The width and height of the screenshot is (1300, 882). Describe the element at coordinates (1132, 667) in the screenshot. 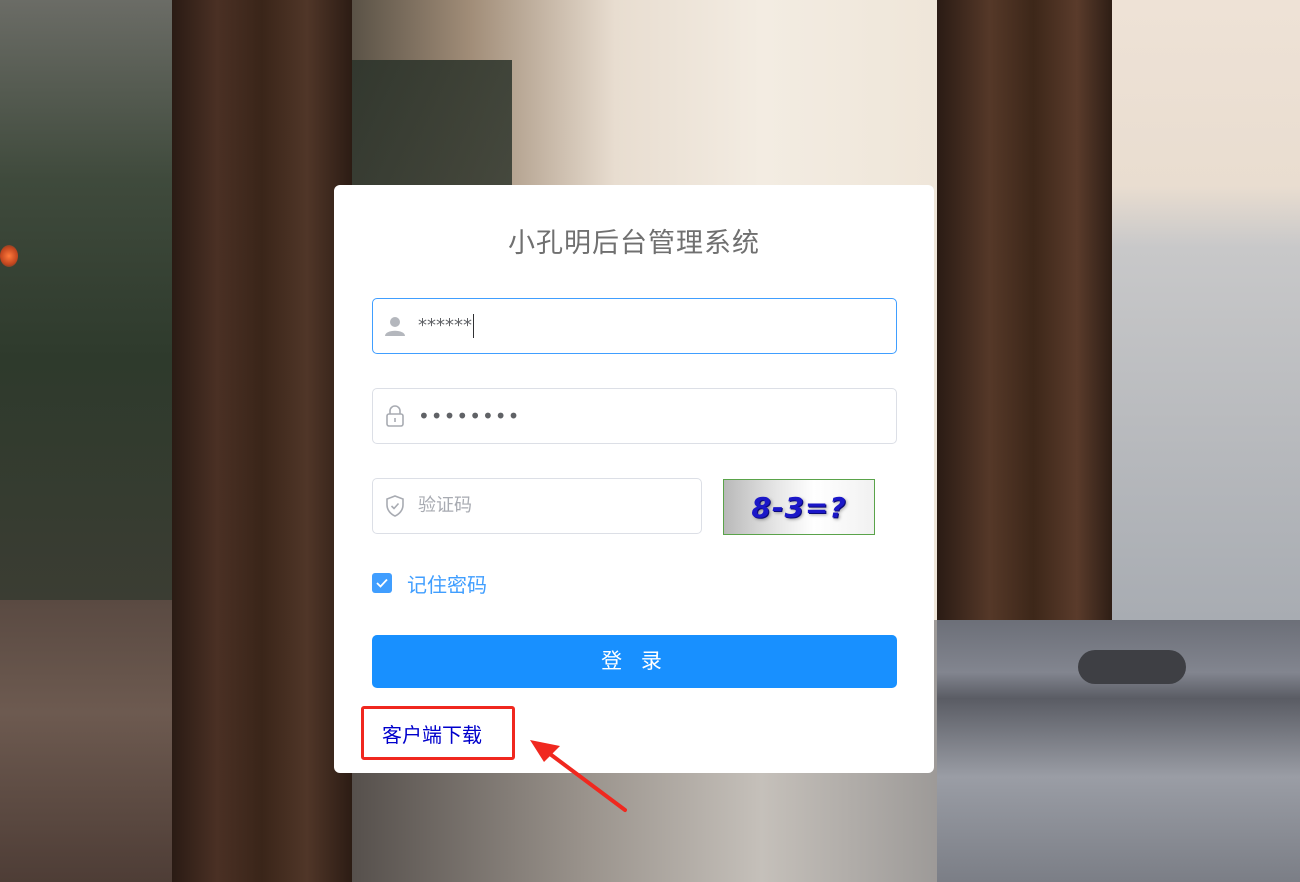

I see `bg-bench-handle` at that location.